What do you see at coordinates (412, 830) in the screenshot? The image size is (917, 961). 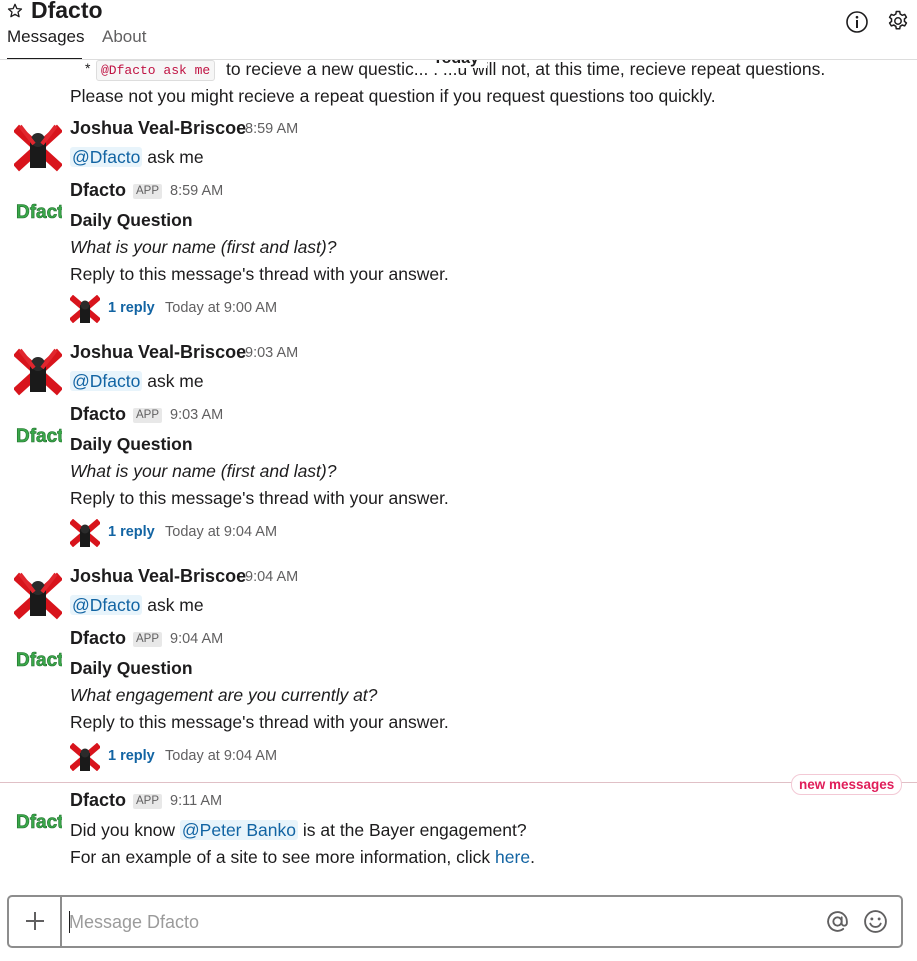 I see `message-text-suffix: is at the Bayer engagement?` at bounding box center [412, 830].